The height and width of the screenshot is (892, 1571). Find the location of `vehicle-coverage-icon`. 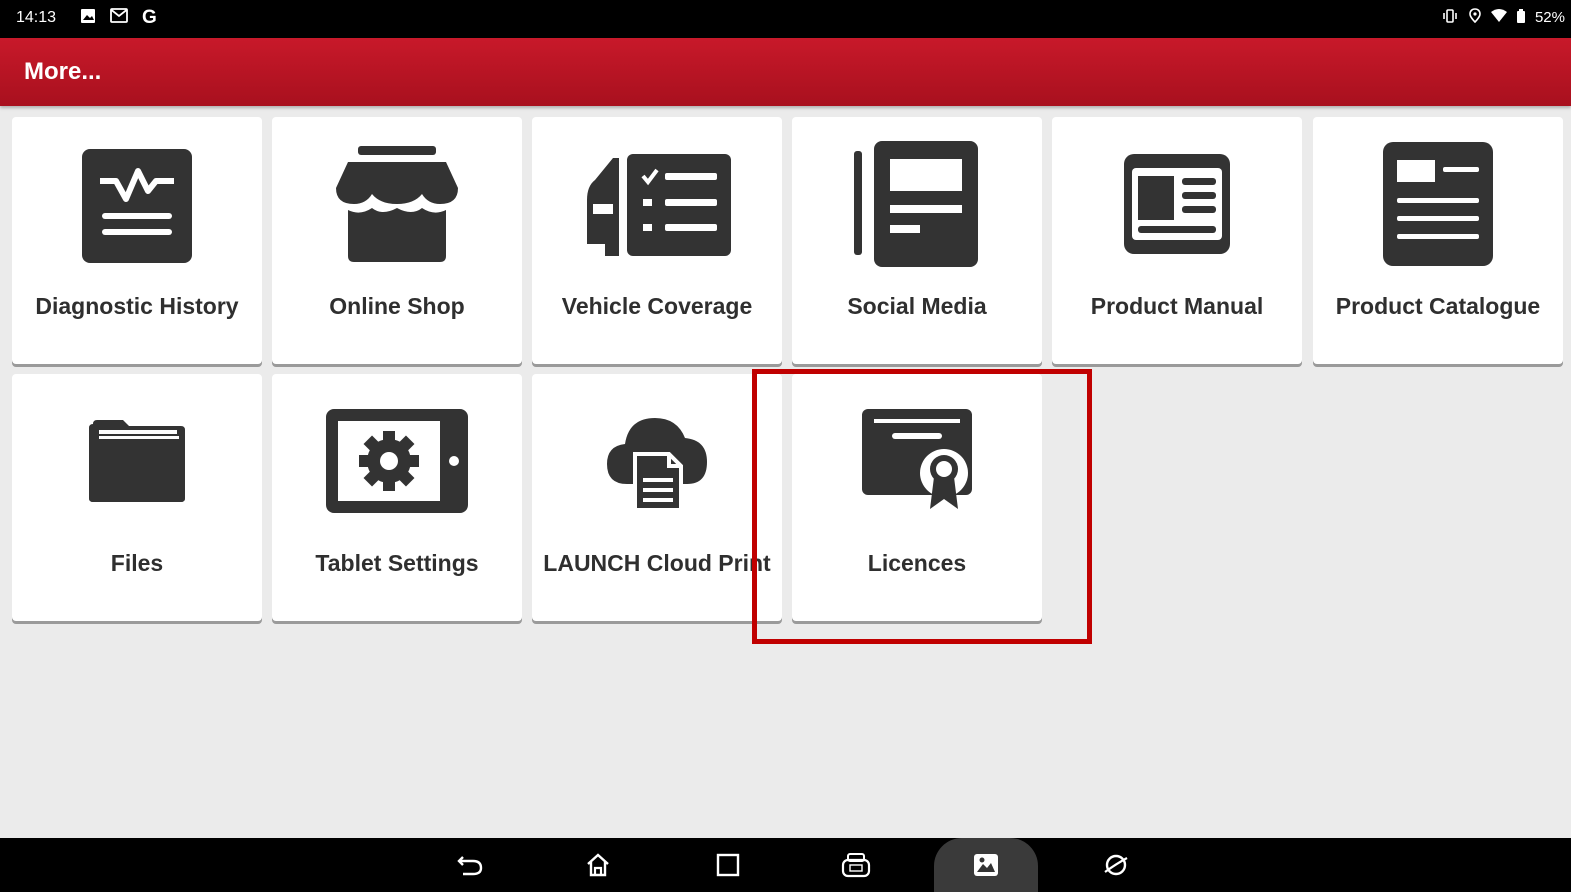

vehicle-coverage-icon is located at coordinates (657, 204).